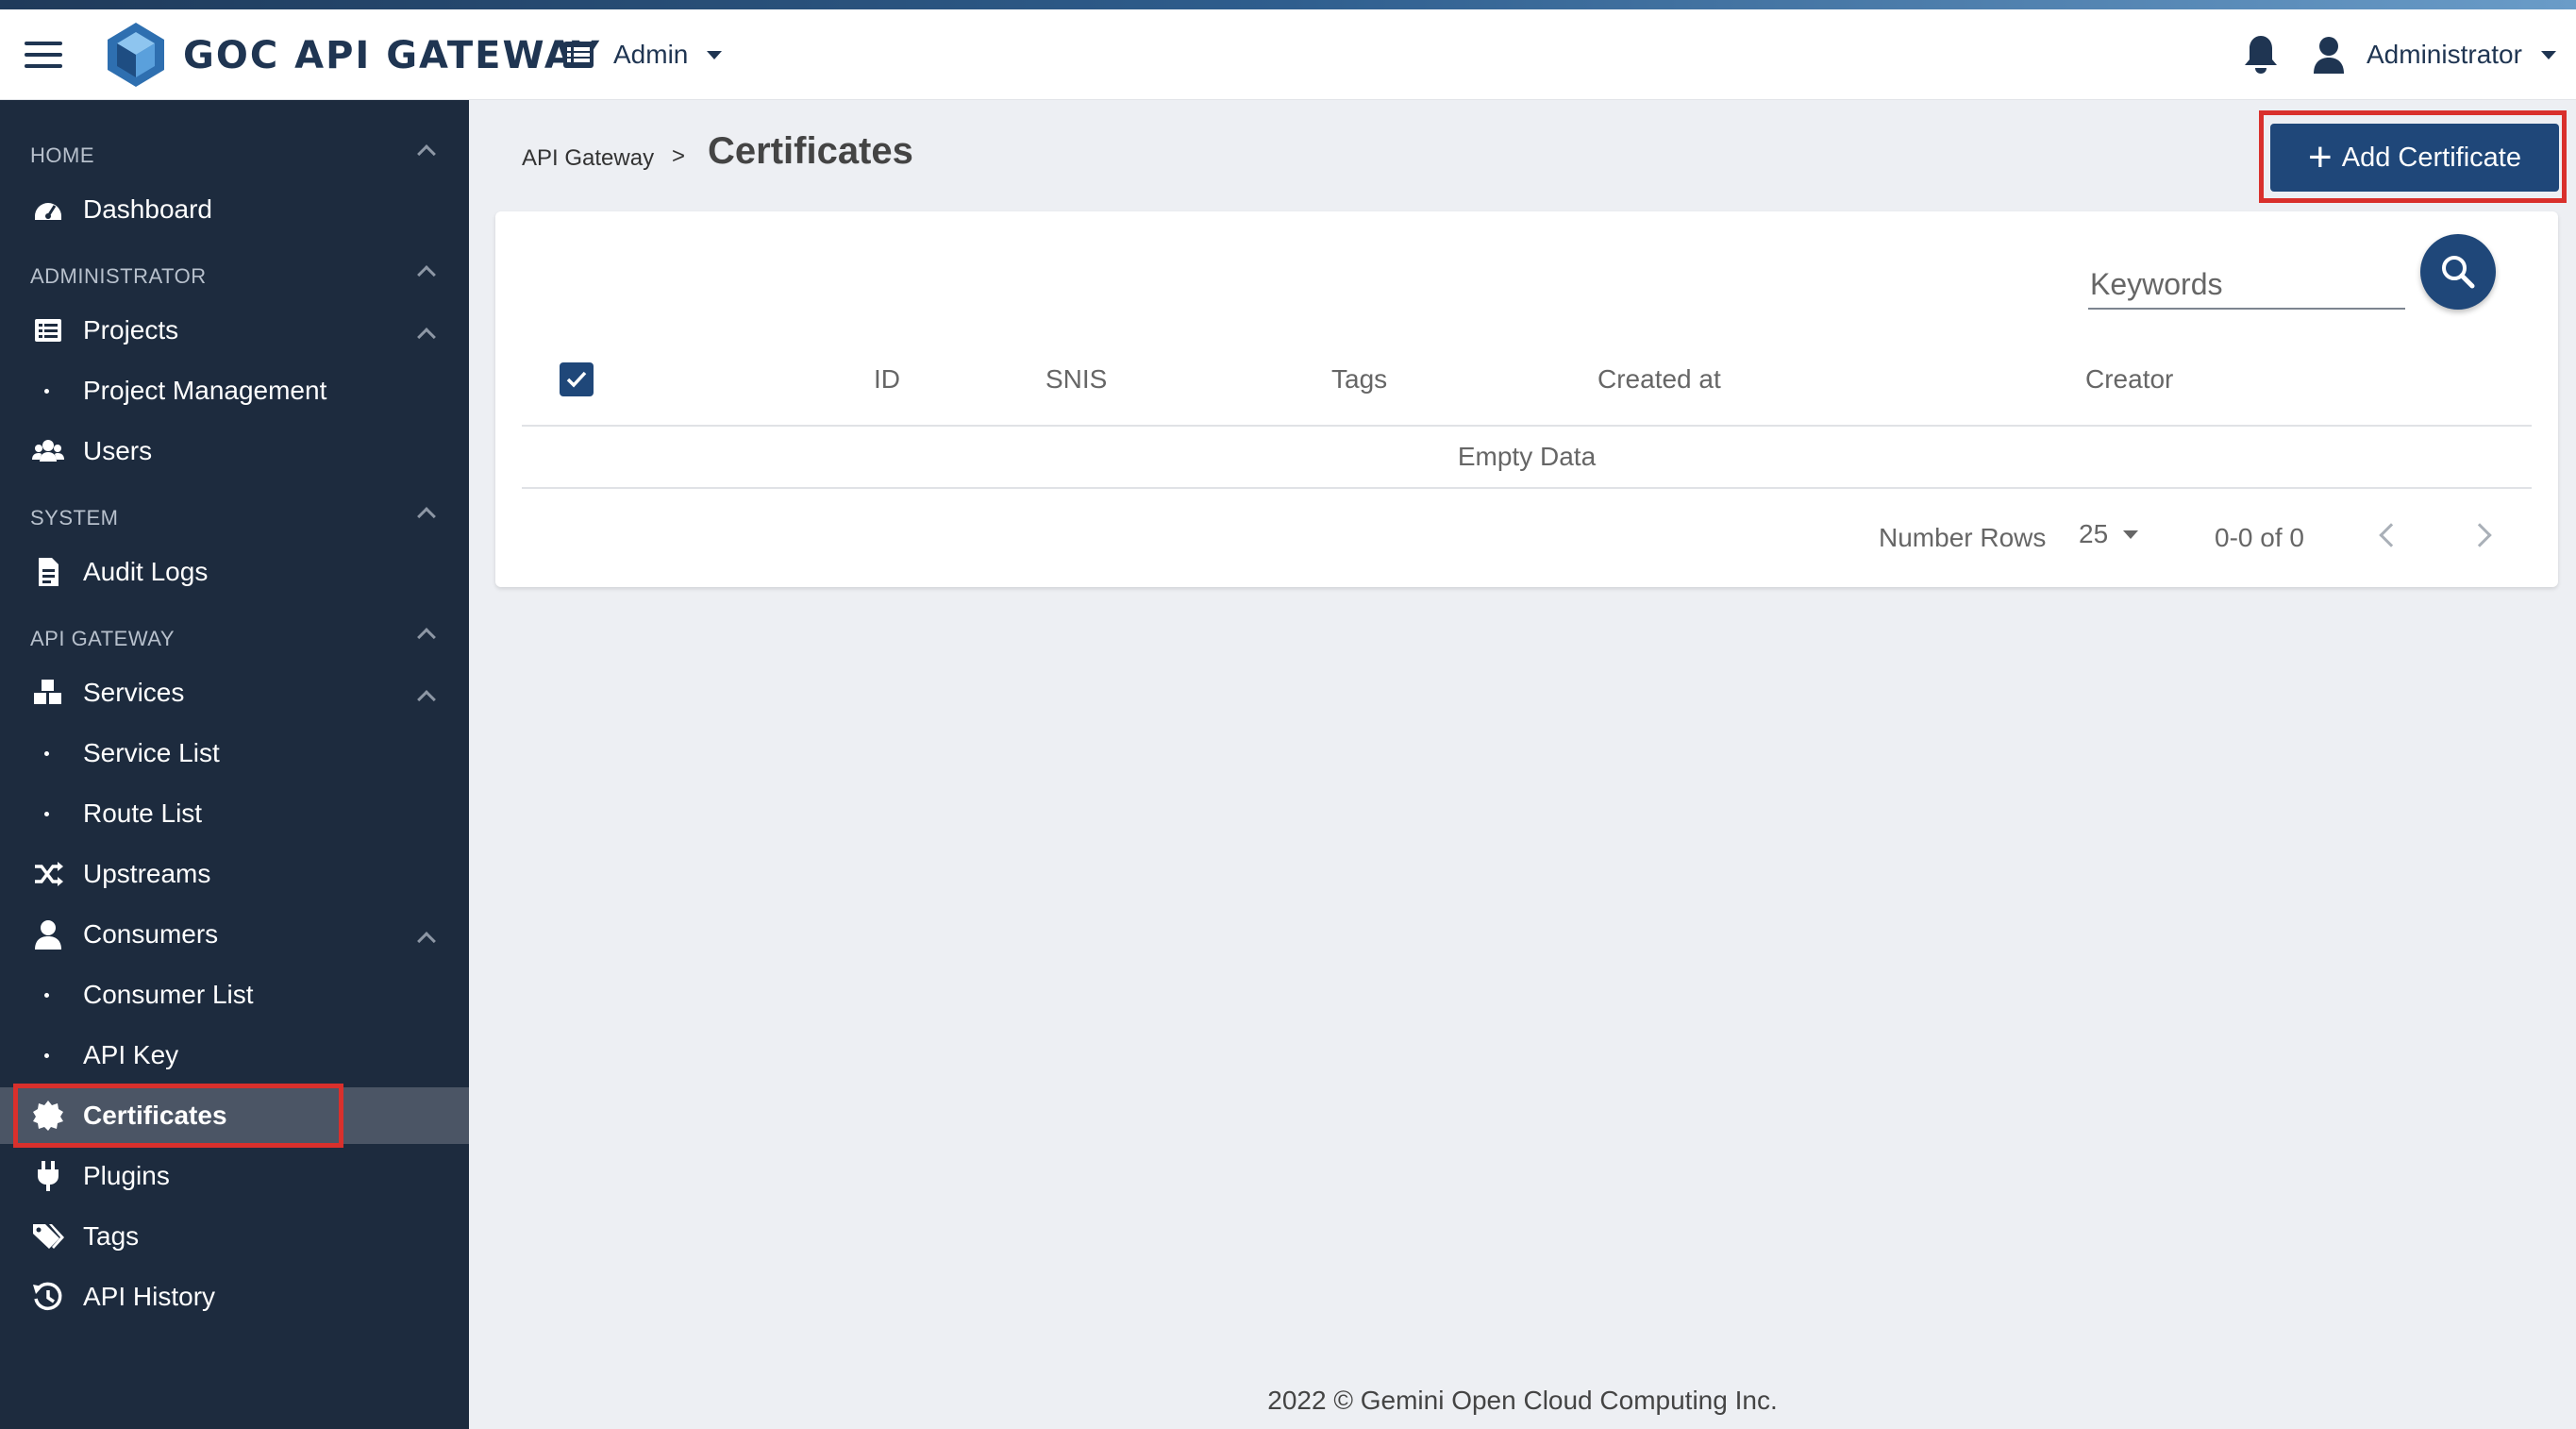 The height and width of the screenshot is (1429, 2576). What do you see at coordinates (147, 873) in the screenshot?
I see `sidebar-item-label: Upstreams` at bounding box center [147, 873].